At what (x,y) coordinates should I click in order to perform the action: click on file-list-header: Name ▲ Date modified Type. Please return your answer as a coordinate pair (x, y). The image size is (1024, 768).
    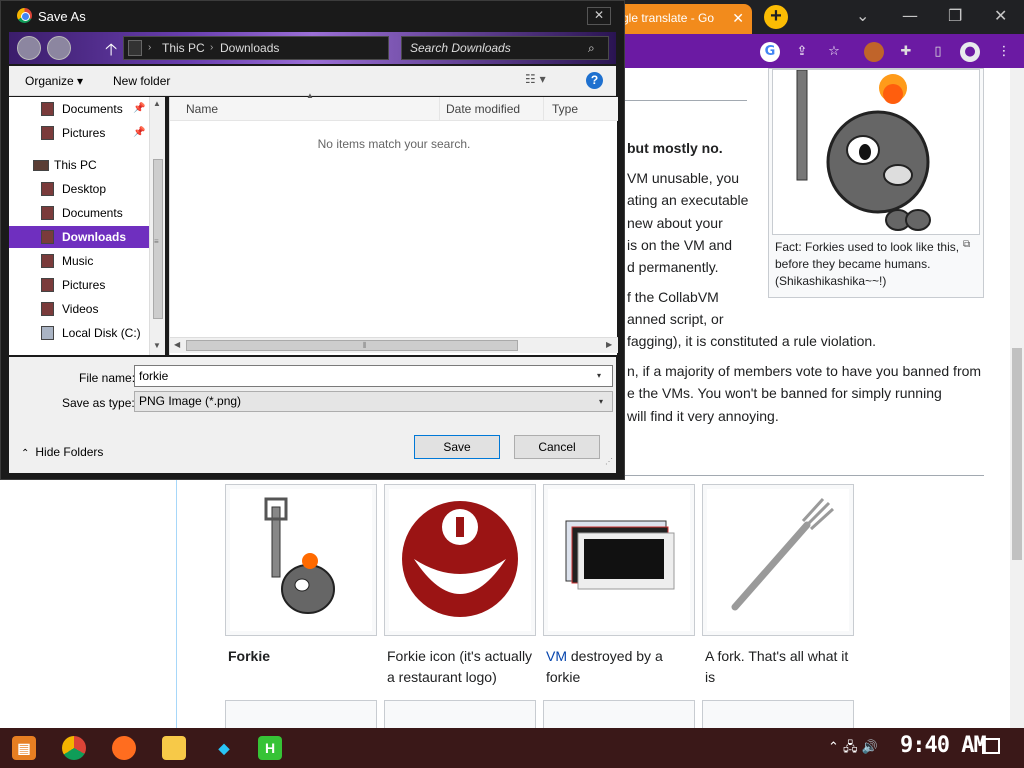
    Looking at the image, I should click on (394, 106).